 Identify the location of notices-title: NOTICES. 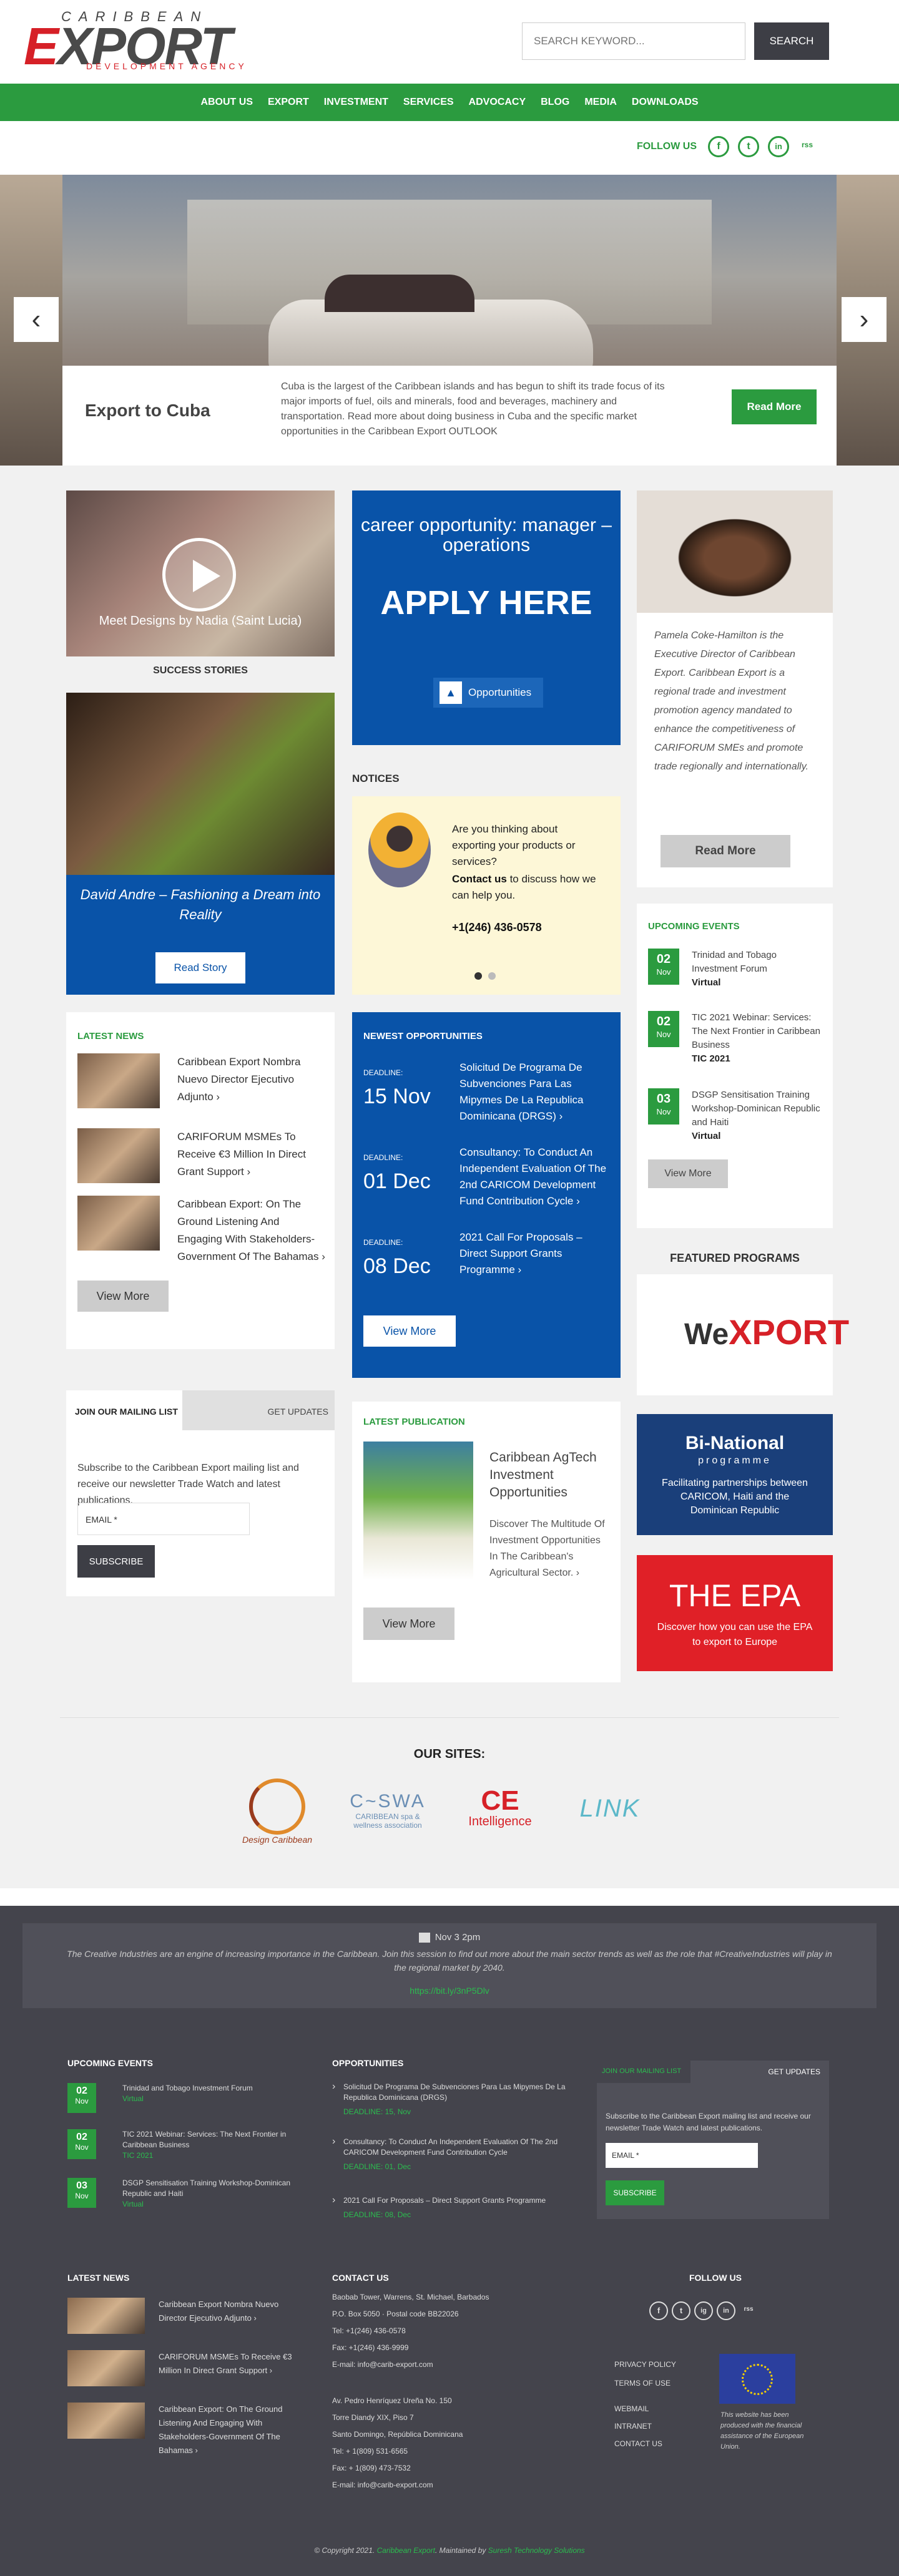
(376, 778).